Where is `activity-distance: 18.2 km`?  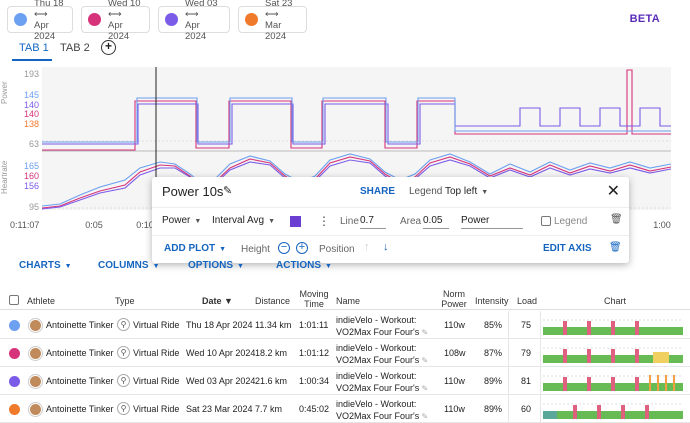
activity-distance: 18.2 km is located at coordinates (271, 353).